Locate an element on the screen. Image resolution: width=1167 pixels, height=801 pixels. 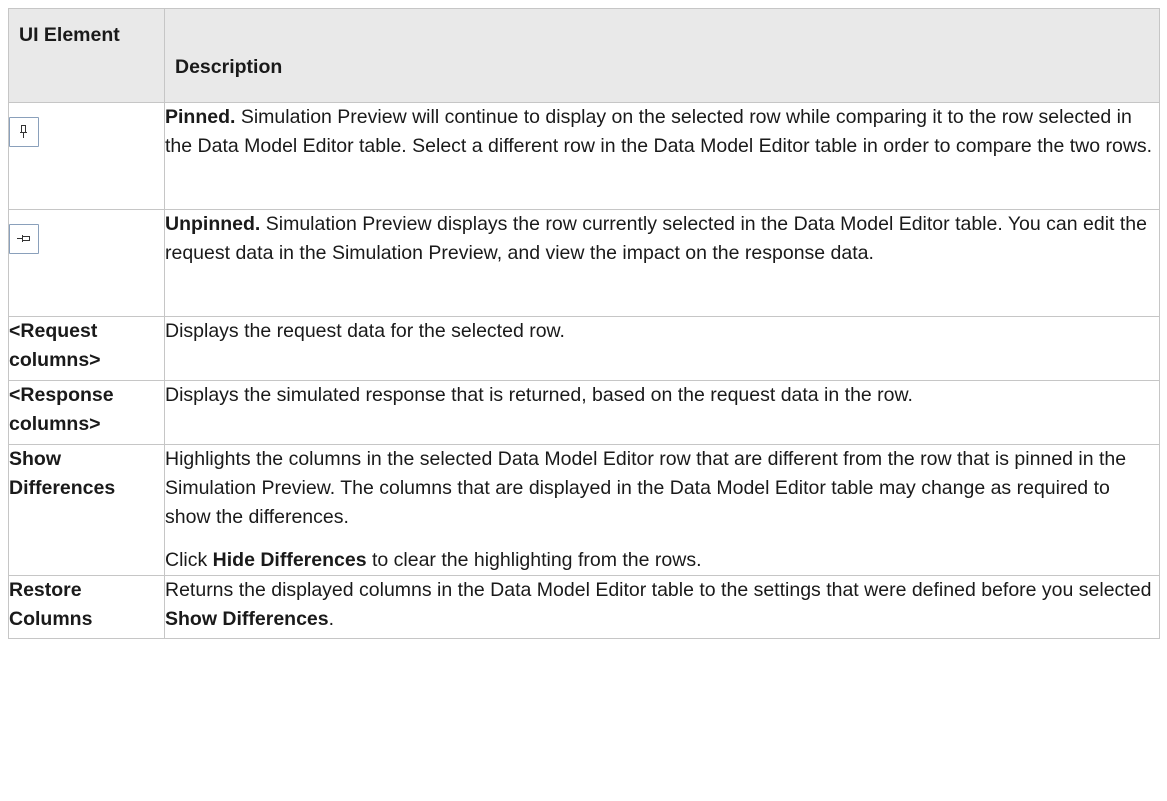
header-description: Description is located at coordinates (662, 55).